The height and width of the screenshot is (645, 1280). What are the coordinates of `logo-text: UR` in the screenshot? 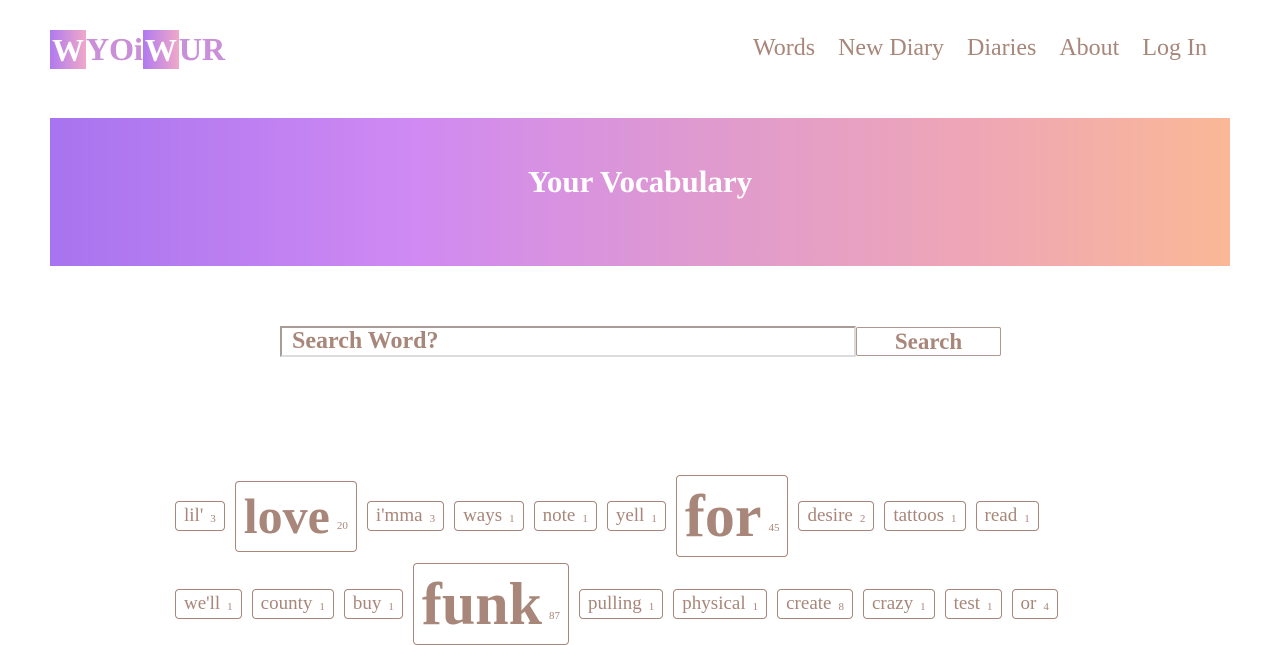 It's located at (202, 49).